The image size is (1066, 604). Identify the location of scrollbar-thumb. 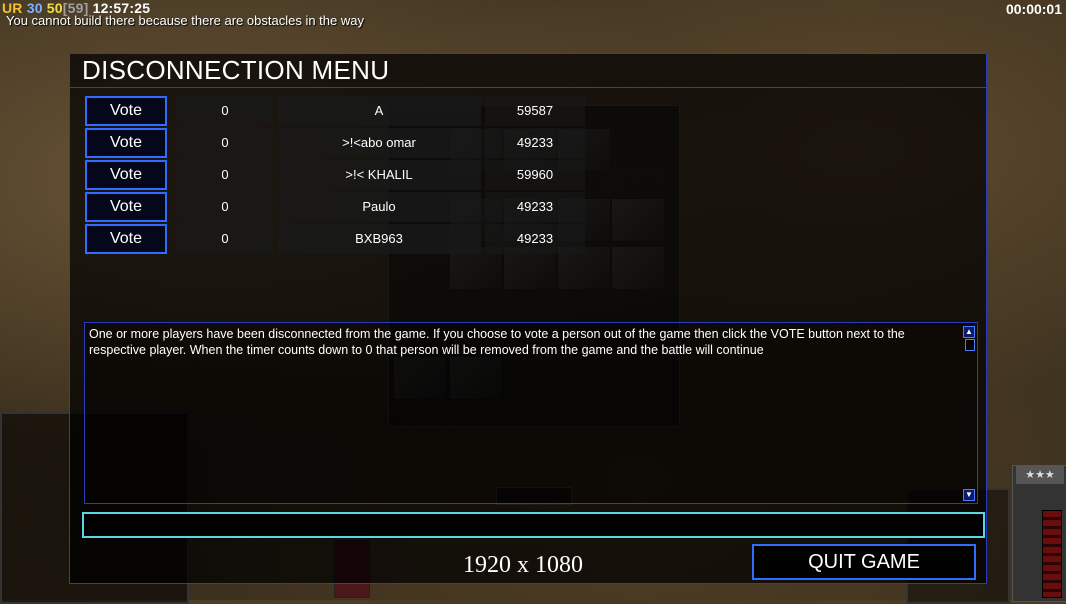
(970, 345).